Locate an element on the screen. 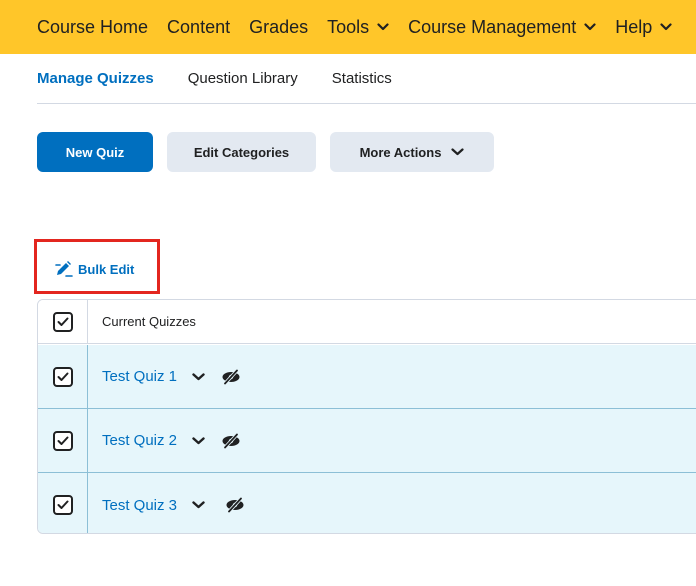 This screenshot has width=696, height=586. nav-course-home: Course Home is located at coordinates (92, 27).